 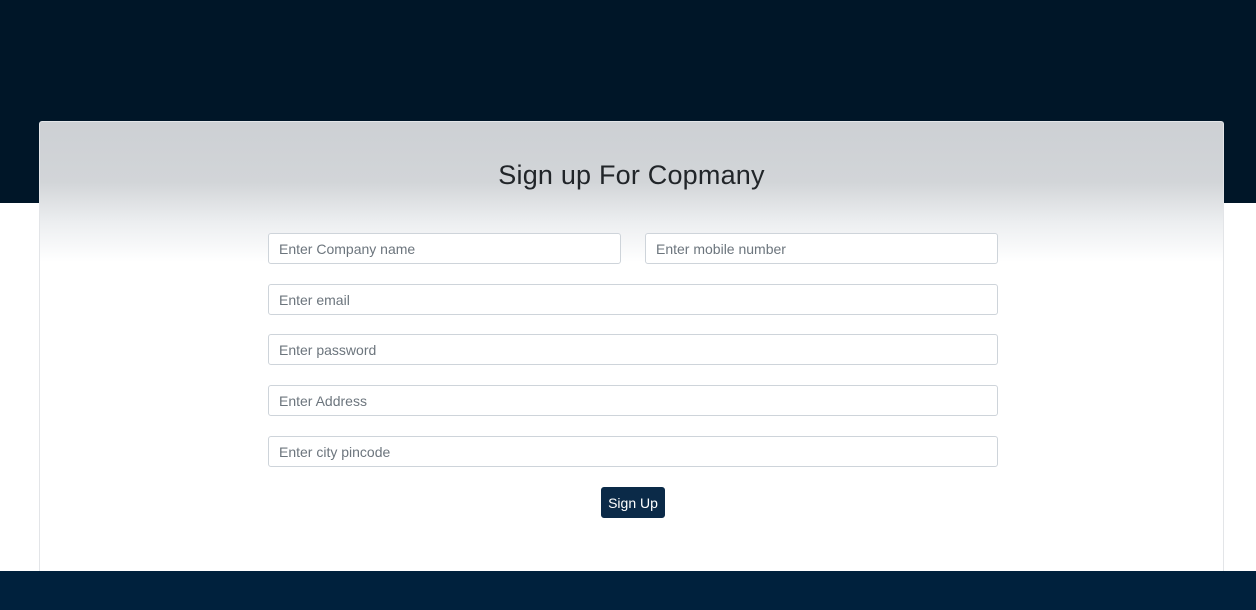 I want to click on page-title: Sign up For Copmany, so click(x=631, y=175).